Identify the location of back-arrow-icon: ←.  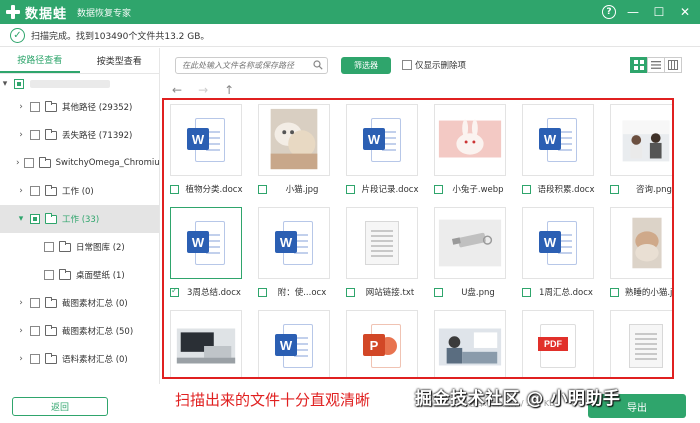
(177, 90).